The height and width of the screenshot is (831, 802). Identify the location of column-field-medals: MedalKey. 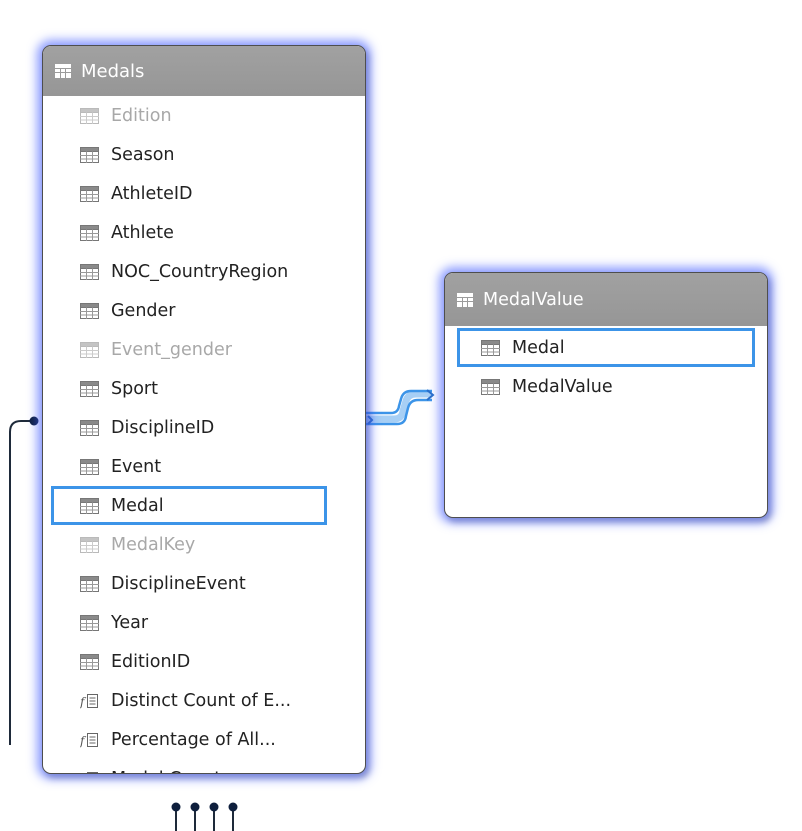
(185, 544).